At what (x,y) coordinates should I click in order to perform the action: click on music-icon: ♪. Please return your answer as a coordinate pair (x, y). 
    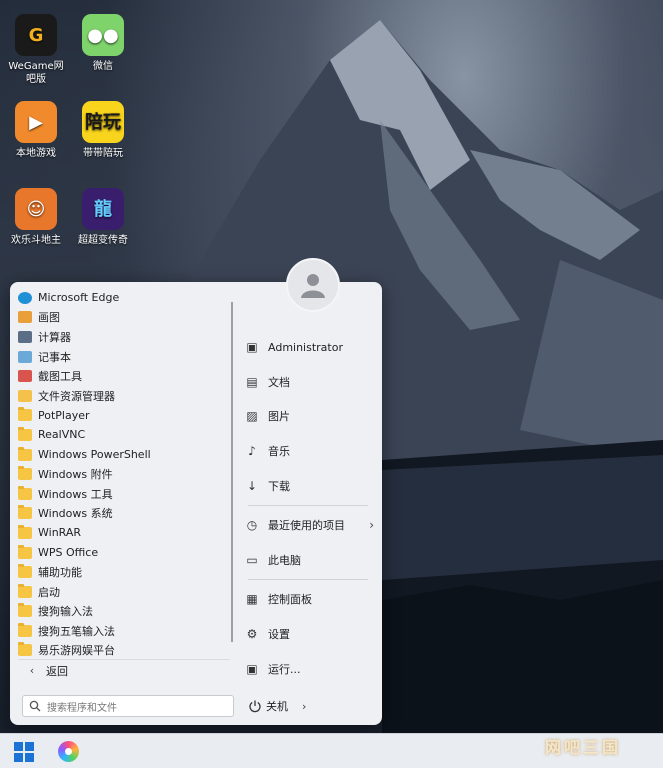
    Looking at the image, I should click on (252, 451).